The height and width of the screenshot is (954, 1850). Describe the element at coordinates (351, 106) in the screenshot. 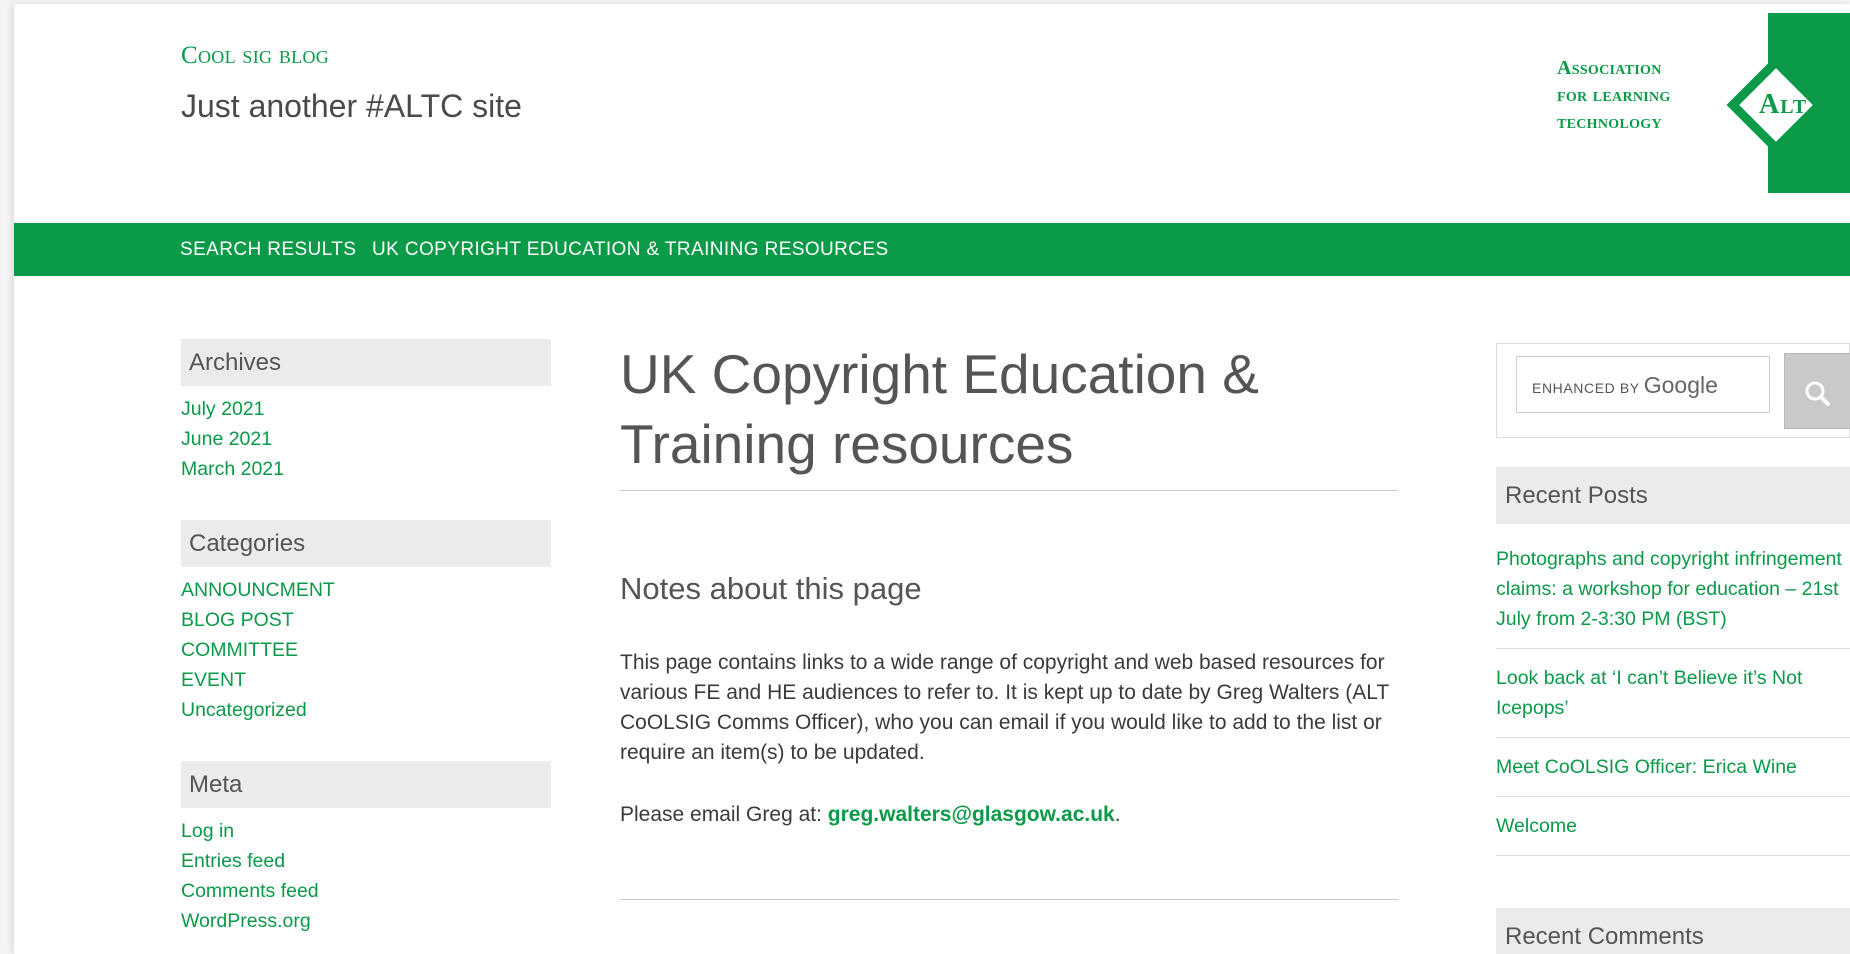

I see `site-tagline: Just another #ALTC site` at that location.